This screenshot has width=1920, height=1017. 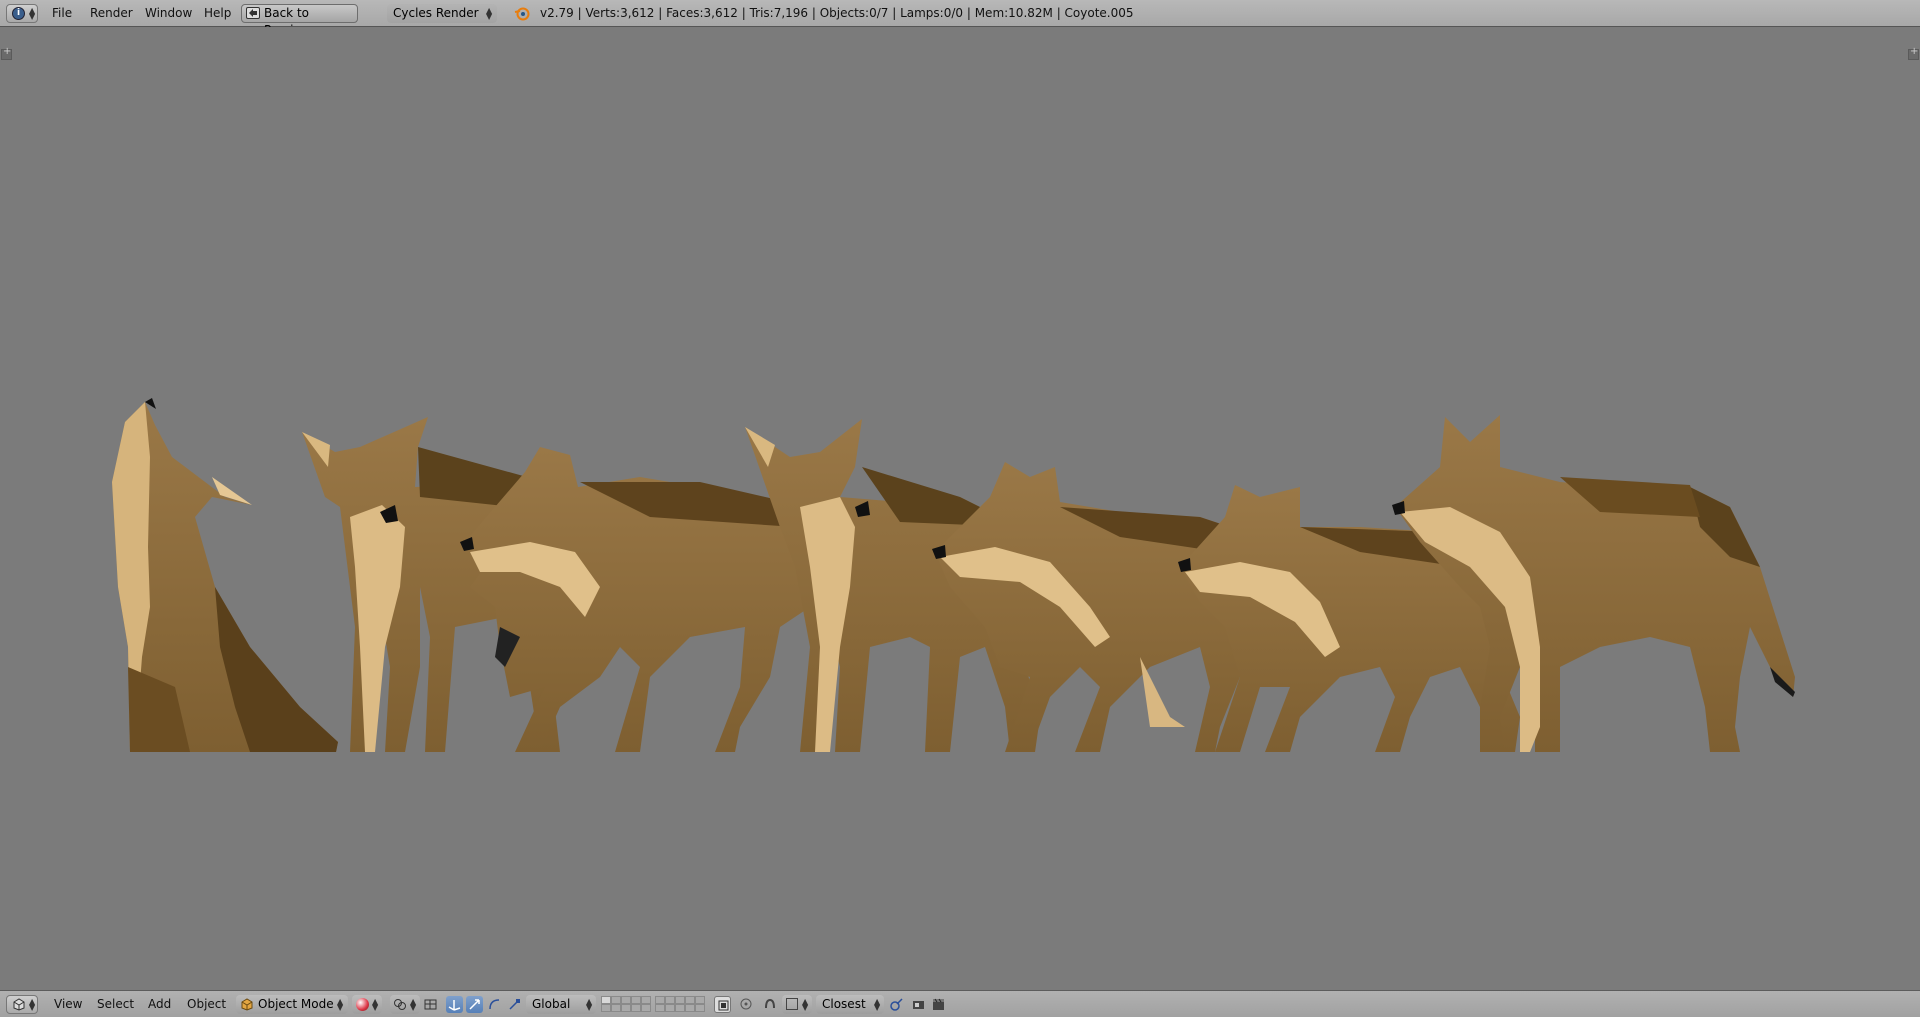 What do you see at coordinates (159, 1004) in the screenshot?
I see `menu-add: Add` at bounding box center [159, 1004].